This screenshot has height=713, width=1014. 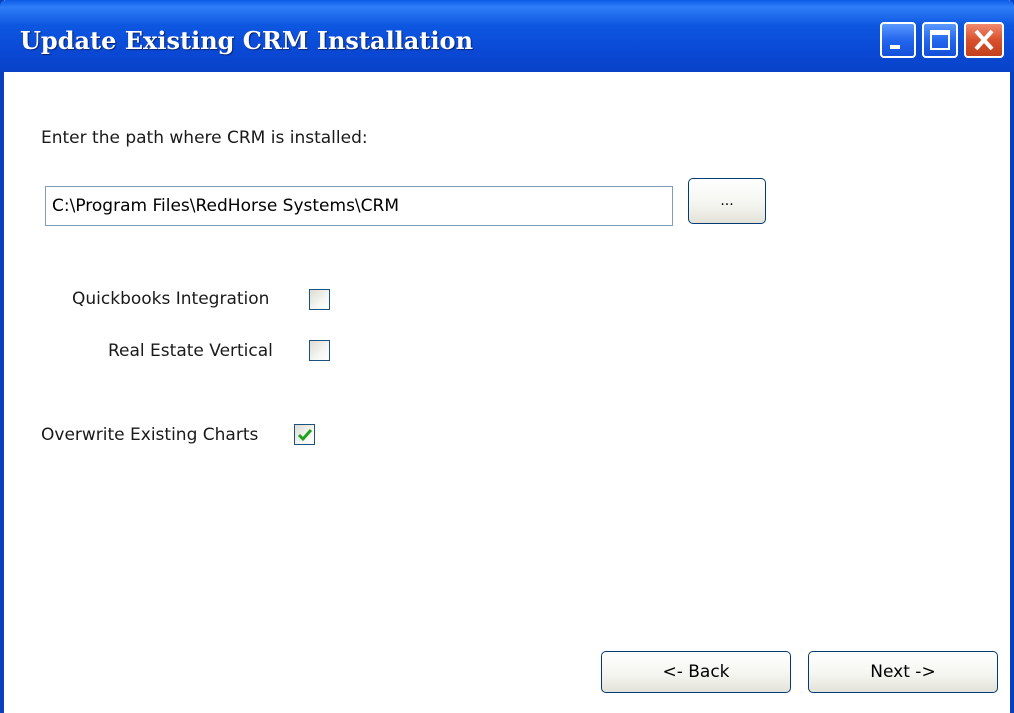 I want to click on close-icon, so click(x=984, y=40).